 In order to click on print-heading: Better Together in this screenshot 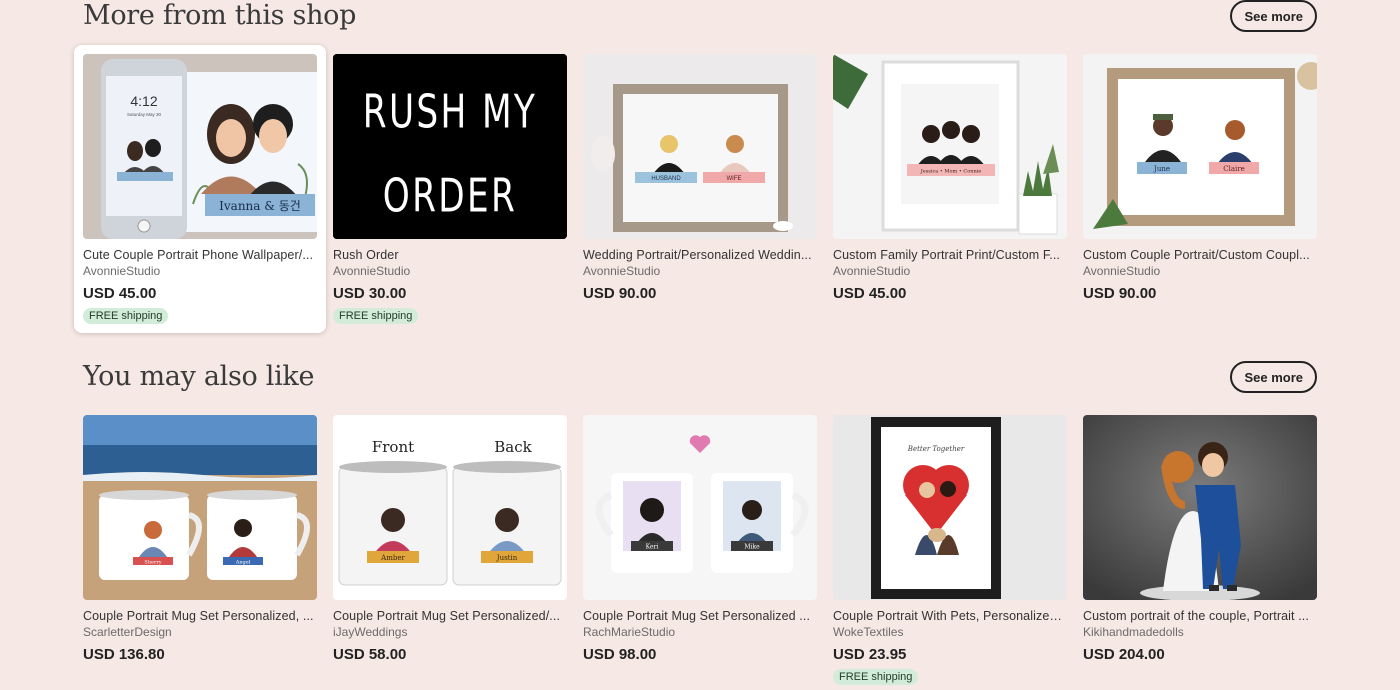, I will do `click(936, 449)`.